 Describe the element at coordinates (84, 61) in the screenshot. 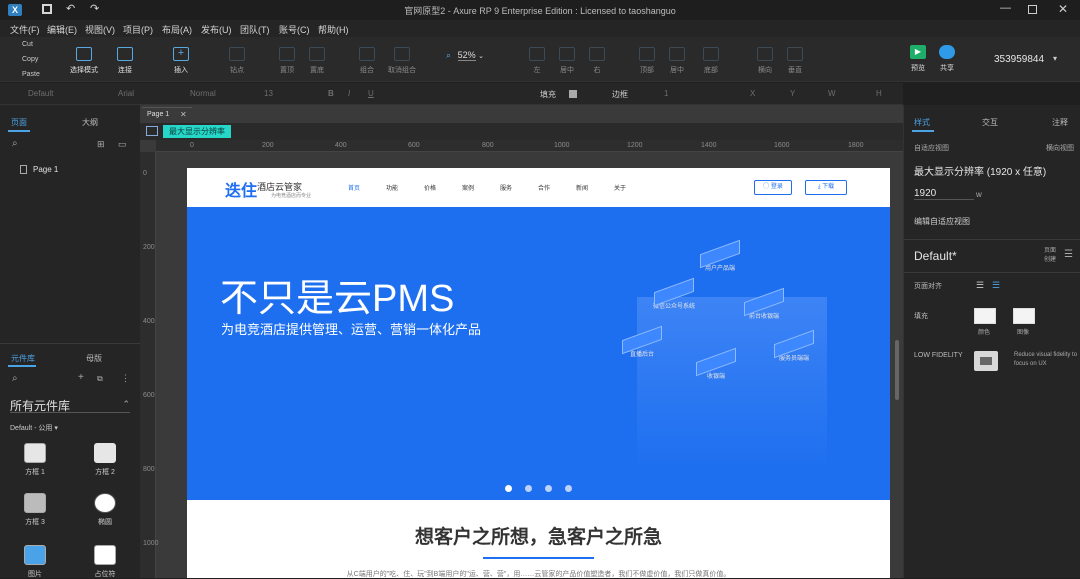

I see `select-mode-button: 选择模式` at that location.